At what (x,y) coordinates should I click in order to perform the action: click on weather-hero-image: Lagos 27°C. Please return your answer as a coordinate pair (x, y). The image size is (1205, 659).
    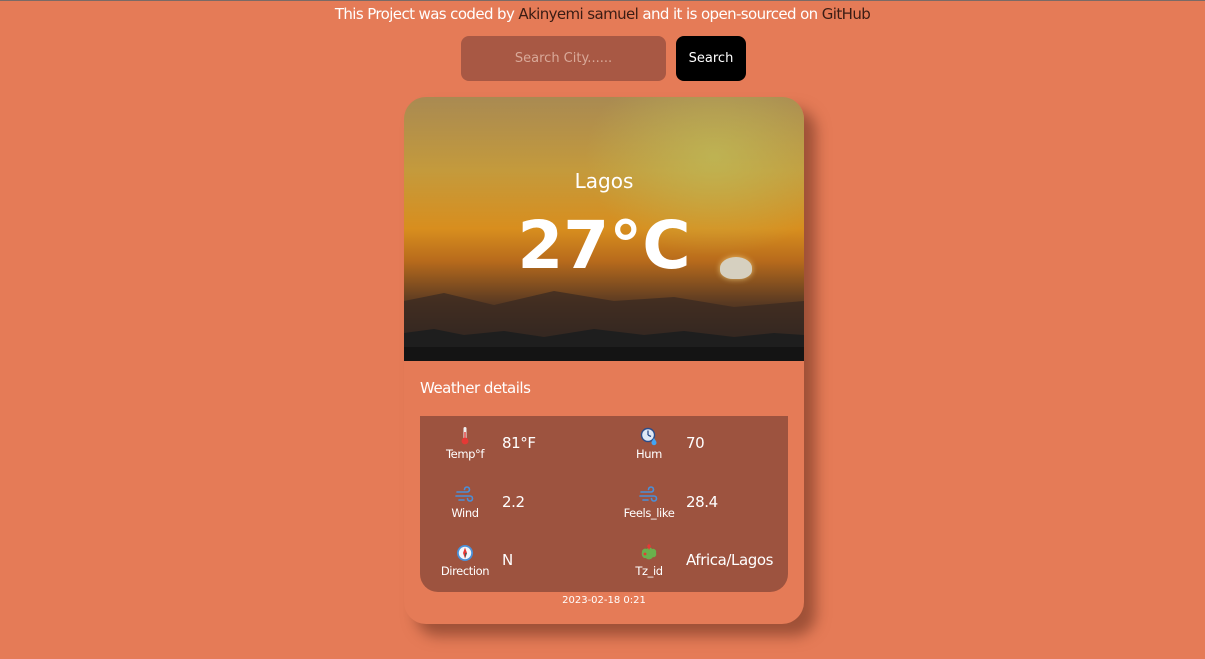
    Looking at the image, I should click on (604, 229).